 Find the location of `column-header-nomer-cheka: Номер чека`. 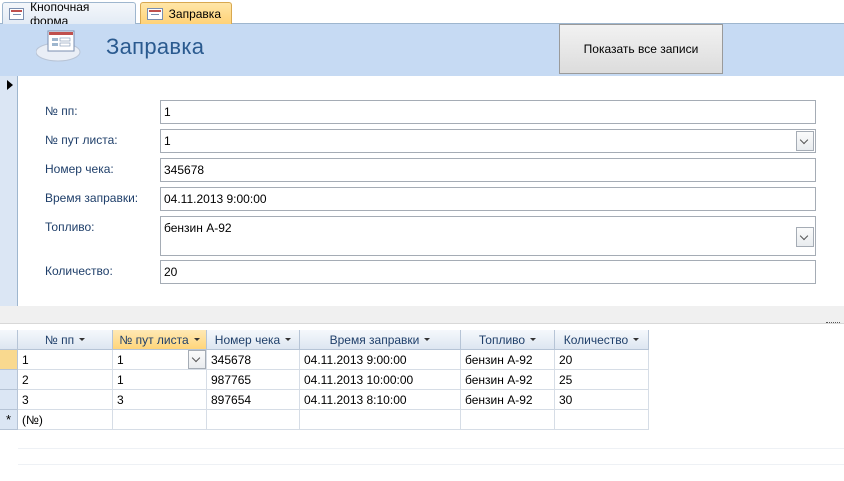

column-header-nomer-cheka: Номер чека is located at coordinates (253, 340).